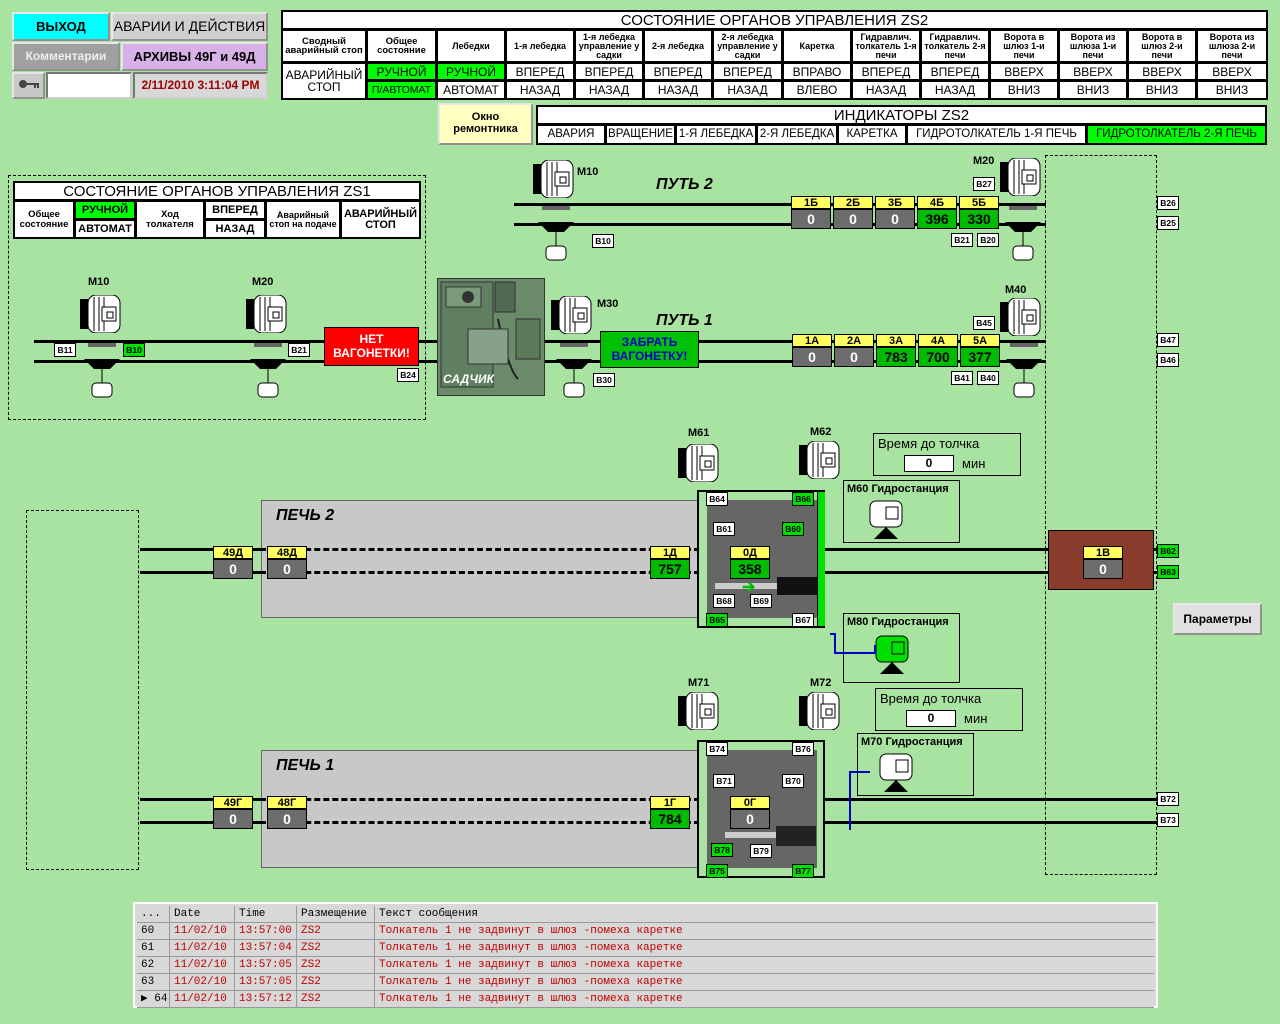 The width and height of the screenshot is (1280, 1024). What do you see at coordinates (540, 71) in the screenshot?
I see `zs2-value-3-a: ВПЕРЕД` at bounding box center [540, 71].